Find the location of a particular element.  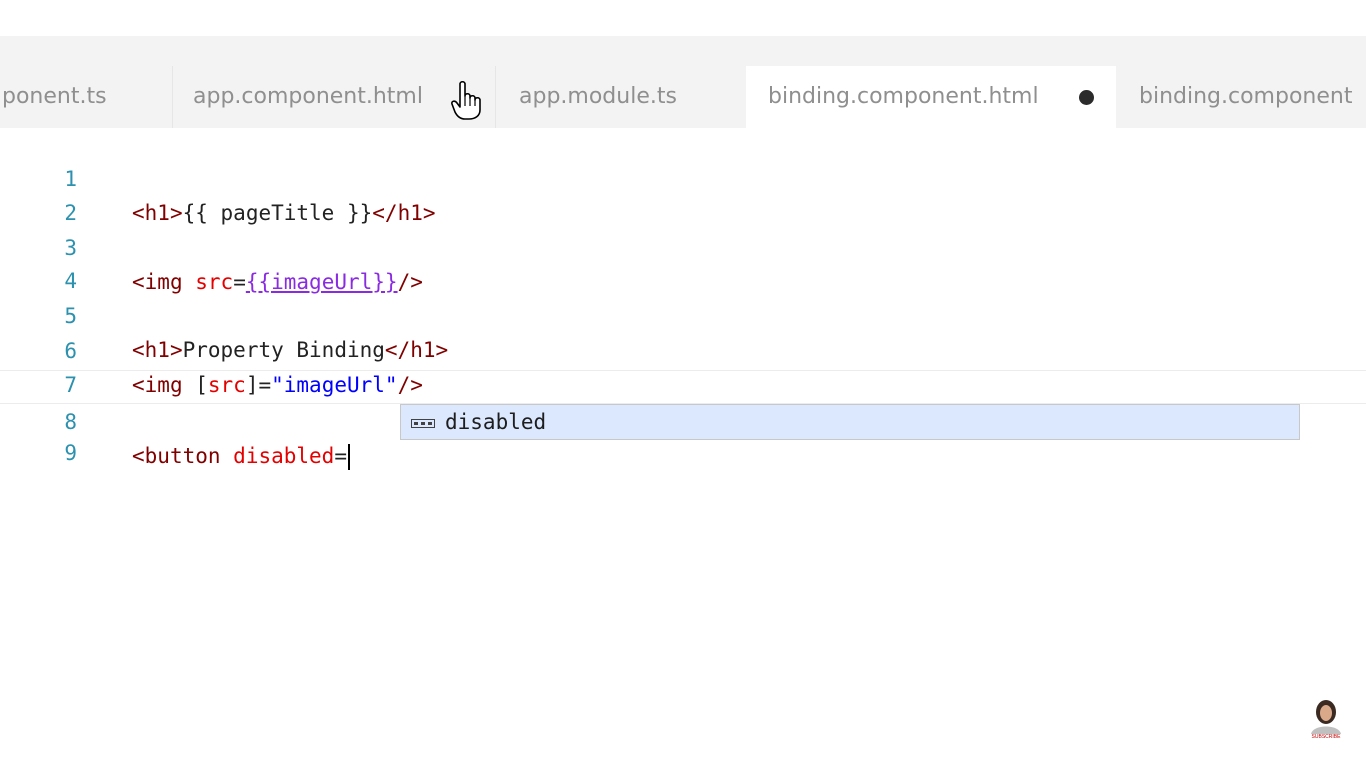

code-line: 7 is located at coordinates (683, 365).